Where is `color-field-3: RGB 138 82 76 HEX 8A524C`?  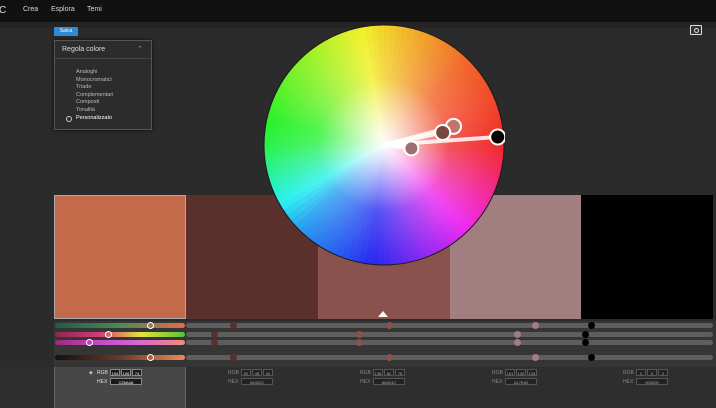 color-field-3: RGB 138 82 76 HEX 8A524C is located at coordinates (384, 387).